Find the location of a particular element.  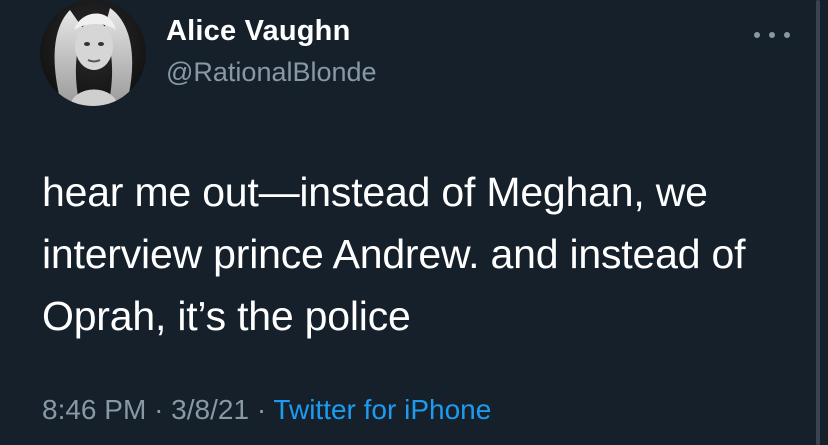

more-options-icon is located at coordinates (772, 35).